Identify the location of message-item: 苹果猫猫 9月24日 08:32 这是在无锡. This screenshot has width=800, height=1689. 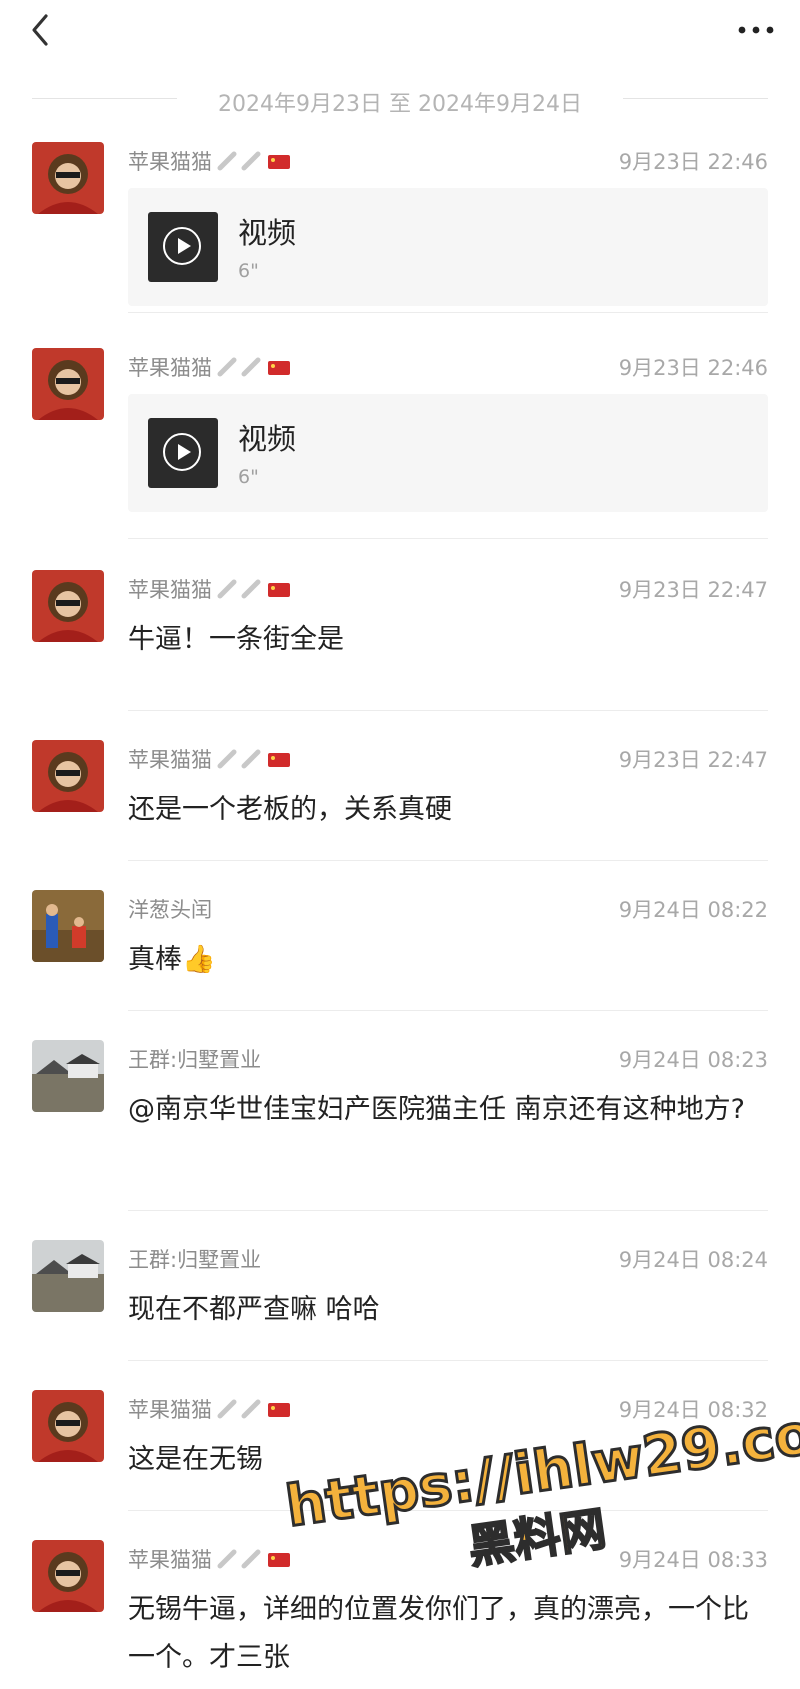
(400, 1445).